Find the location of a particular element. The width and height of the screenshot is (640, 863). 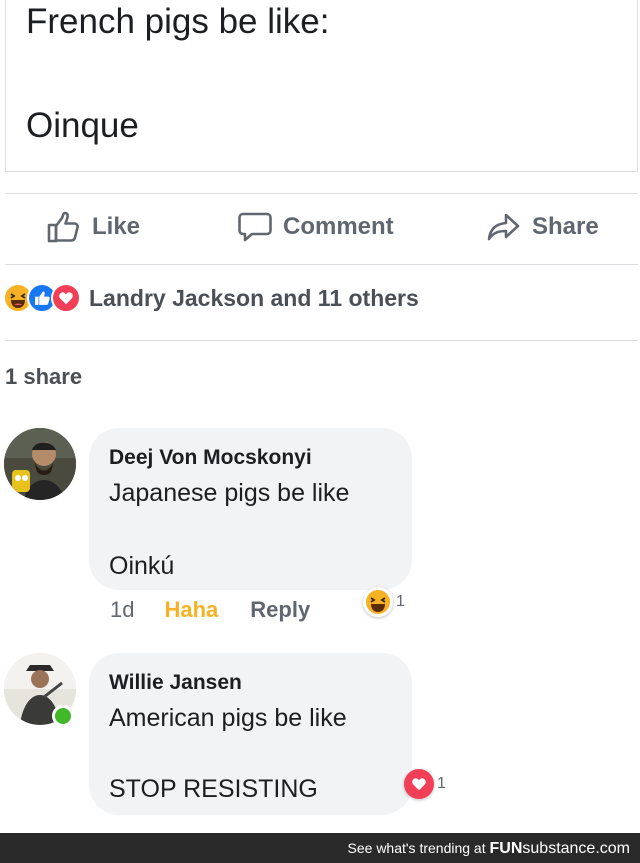

comment-text-line1: American pigs be like is located at coordinates (228, 718).